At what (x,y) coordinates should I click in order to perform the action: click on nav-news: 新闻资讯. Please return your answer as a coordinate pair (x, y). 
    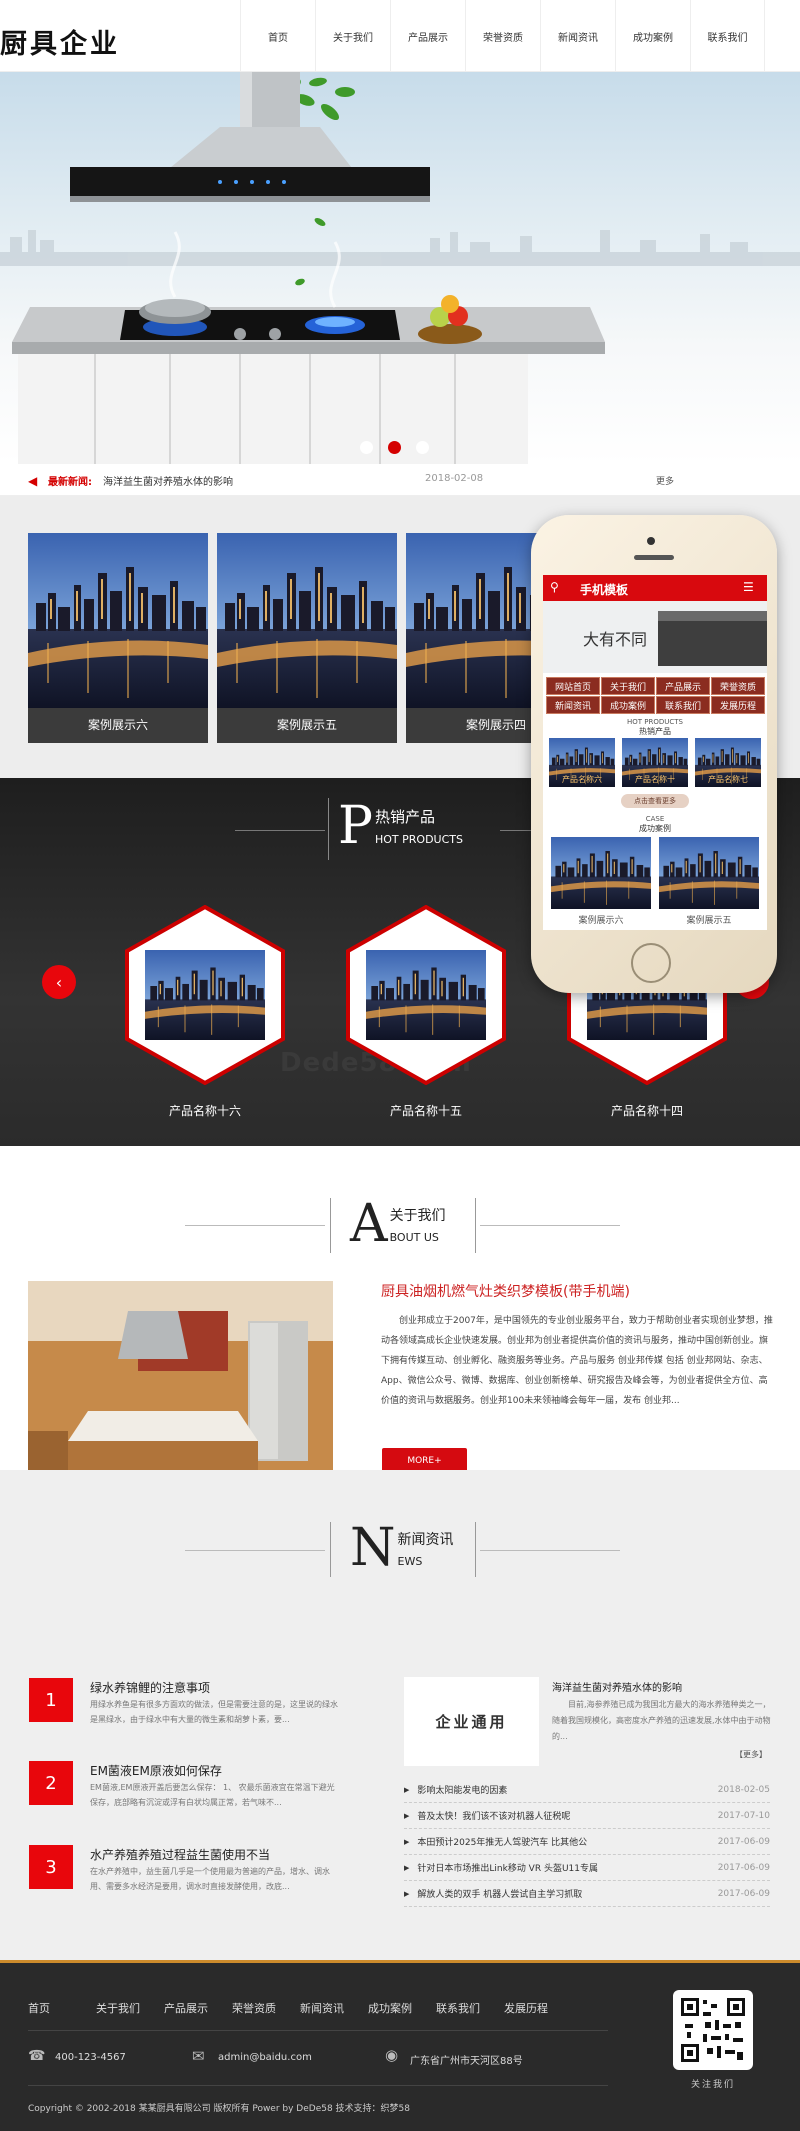
    Looking at the image, I should click on (577, 36).